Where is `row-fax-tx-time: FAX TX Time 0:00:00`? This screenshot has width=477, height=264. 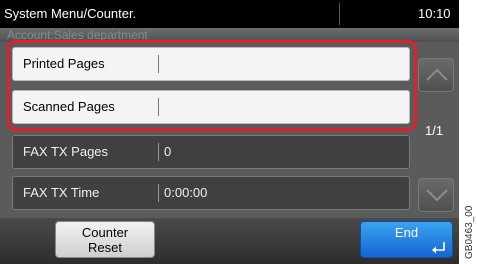 row-fax-tx-time: FAX TX Time 0:00:00 is located at coordinates (211, 193).